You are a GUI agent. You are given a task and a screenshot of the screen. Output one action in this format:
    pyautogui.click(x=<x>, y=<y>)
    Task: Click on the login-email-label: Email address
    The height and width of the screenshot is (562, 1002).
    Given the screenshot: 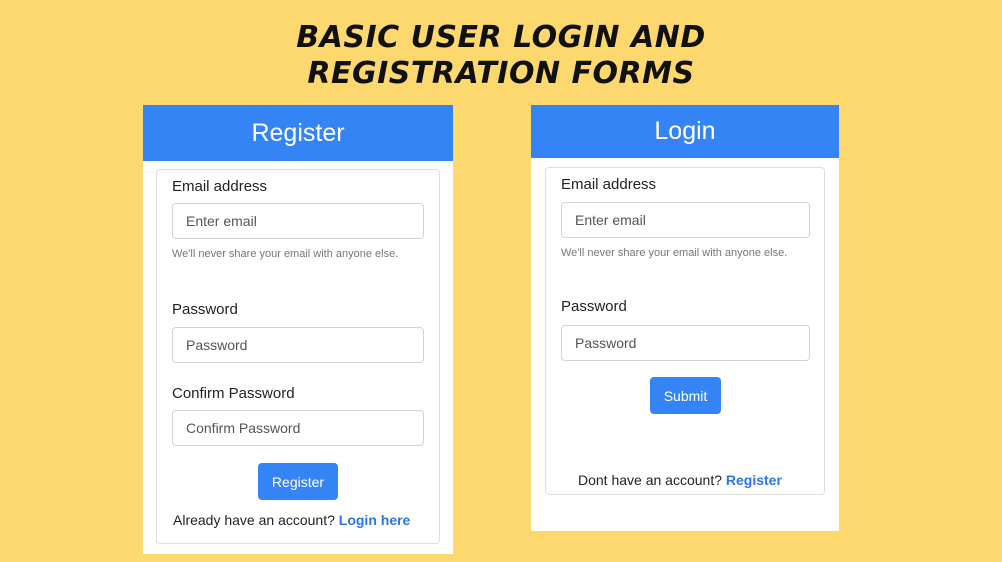 What is the action you would take?
    pyautogui.click(x=609, y=184)
    